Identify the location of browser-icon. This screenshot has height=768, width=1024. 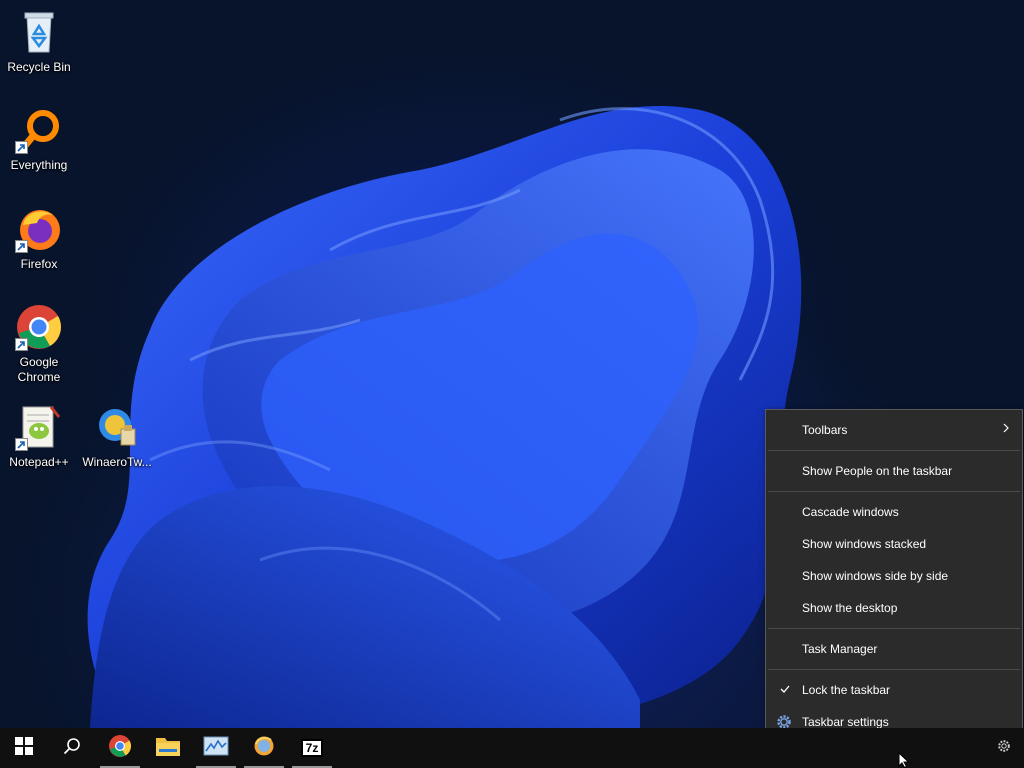
(264, 748).